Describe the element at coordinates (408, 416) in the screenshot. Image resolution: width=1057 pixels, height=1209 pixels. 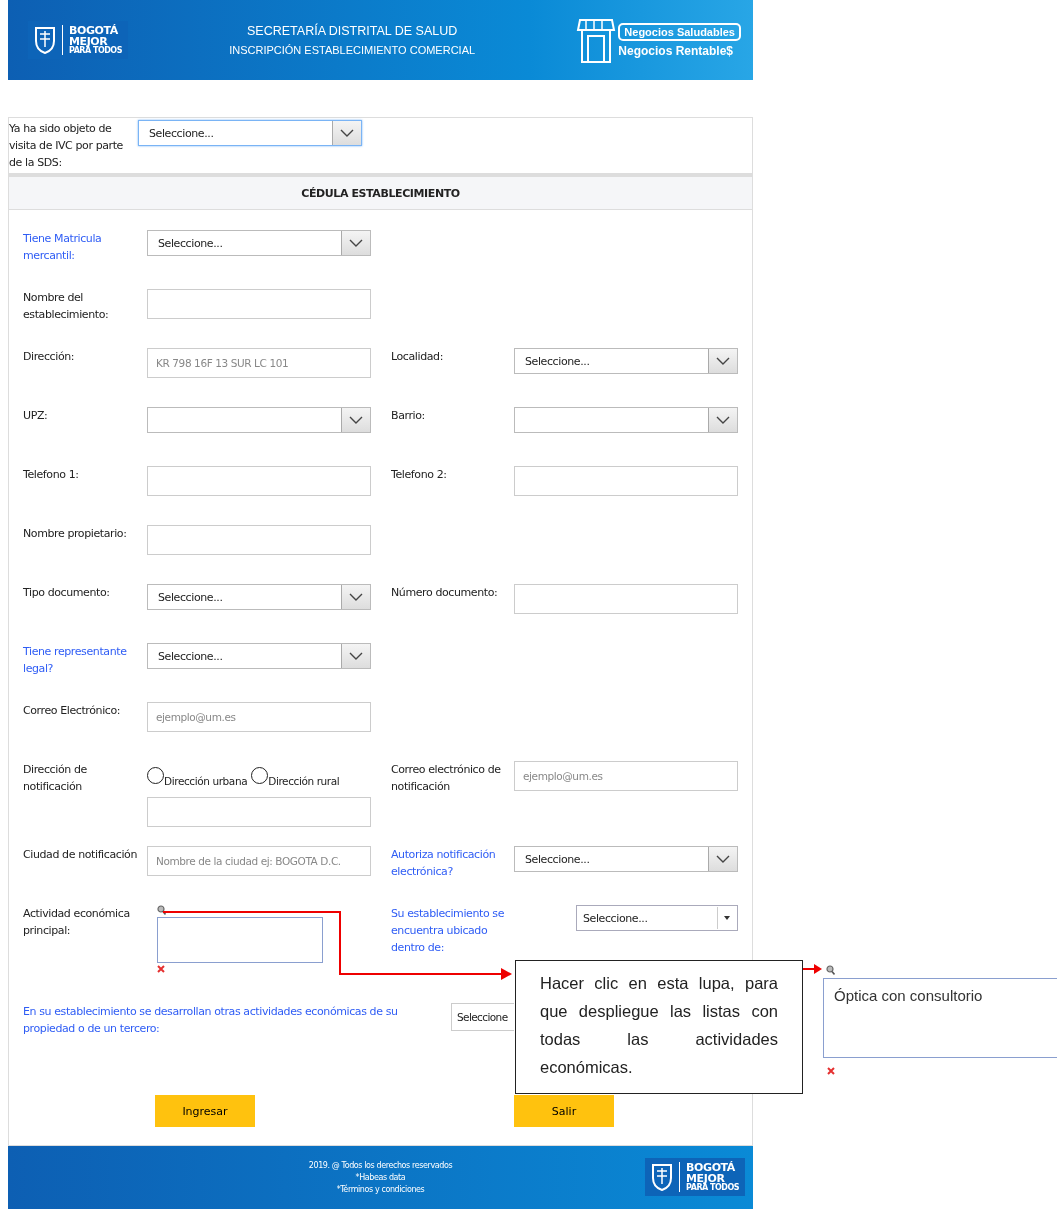
I see `field-label: Barrio:` at that location.